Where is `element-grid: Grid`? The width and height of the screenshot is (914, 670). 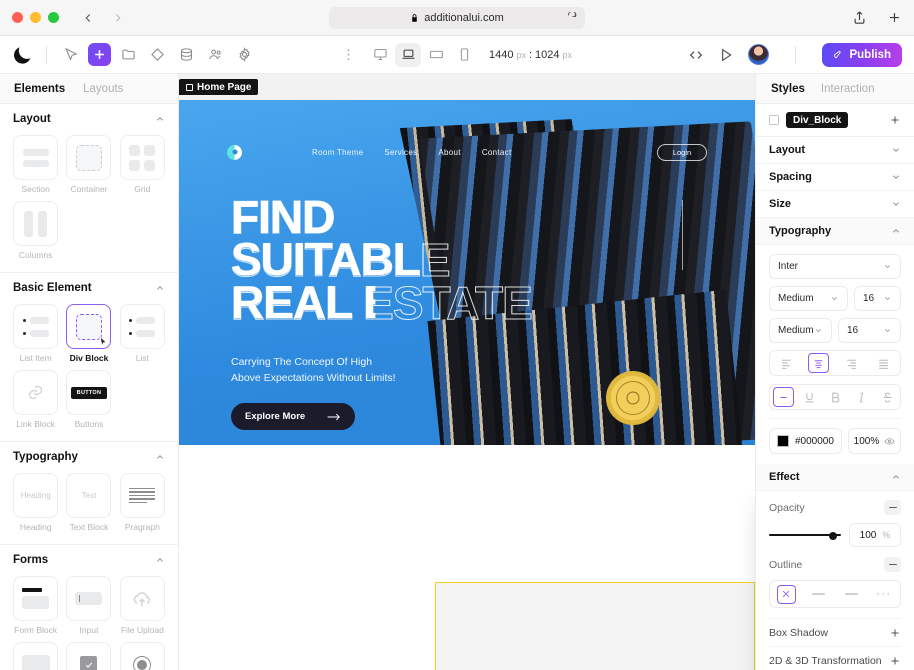 element-grid: Grid is located at coordinates (142, 164).